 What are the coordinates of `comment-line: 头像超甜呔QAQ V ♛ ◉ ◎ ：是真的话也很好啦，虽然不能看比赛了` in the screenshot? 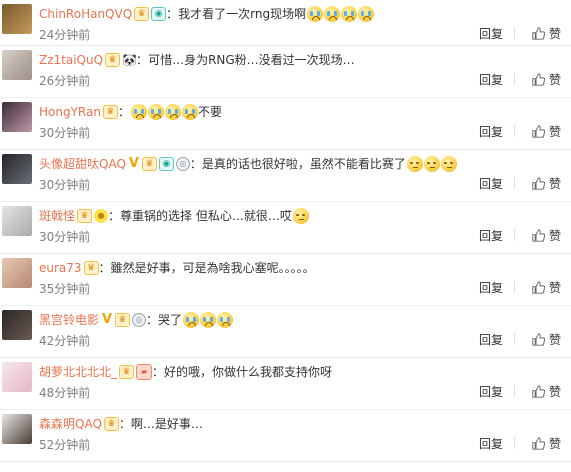 It's located at (300, 164).